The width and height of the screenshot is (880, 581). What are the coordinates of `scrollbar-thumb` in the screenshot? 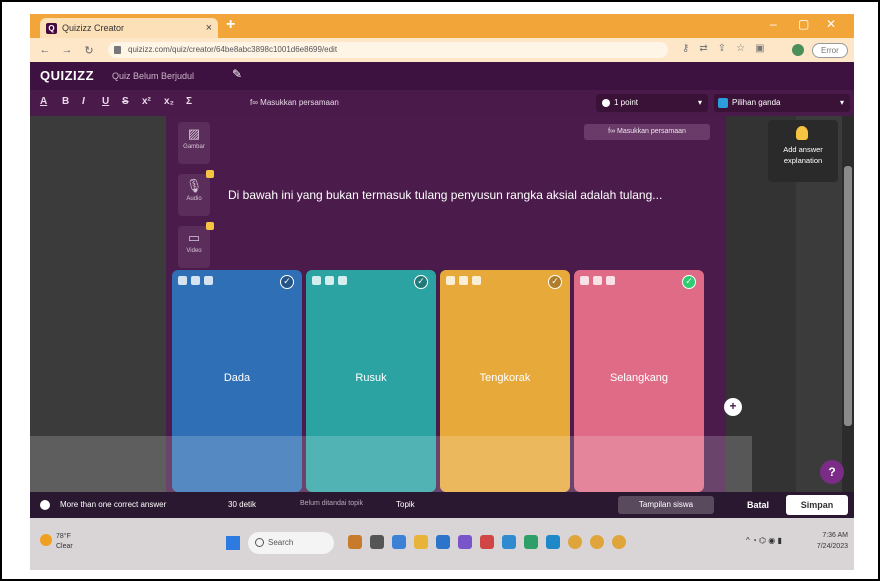 It's located at (848, 296).